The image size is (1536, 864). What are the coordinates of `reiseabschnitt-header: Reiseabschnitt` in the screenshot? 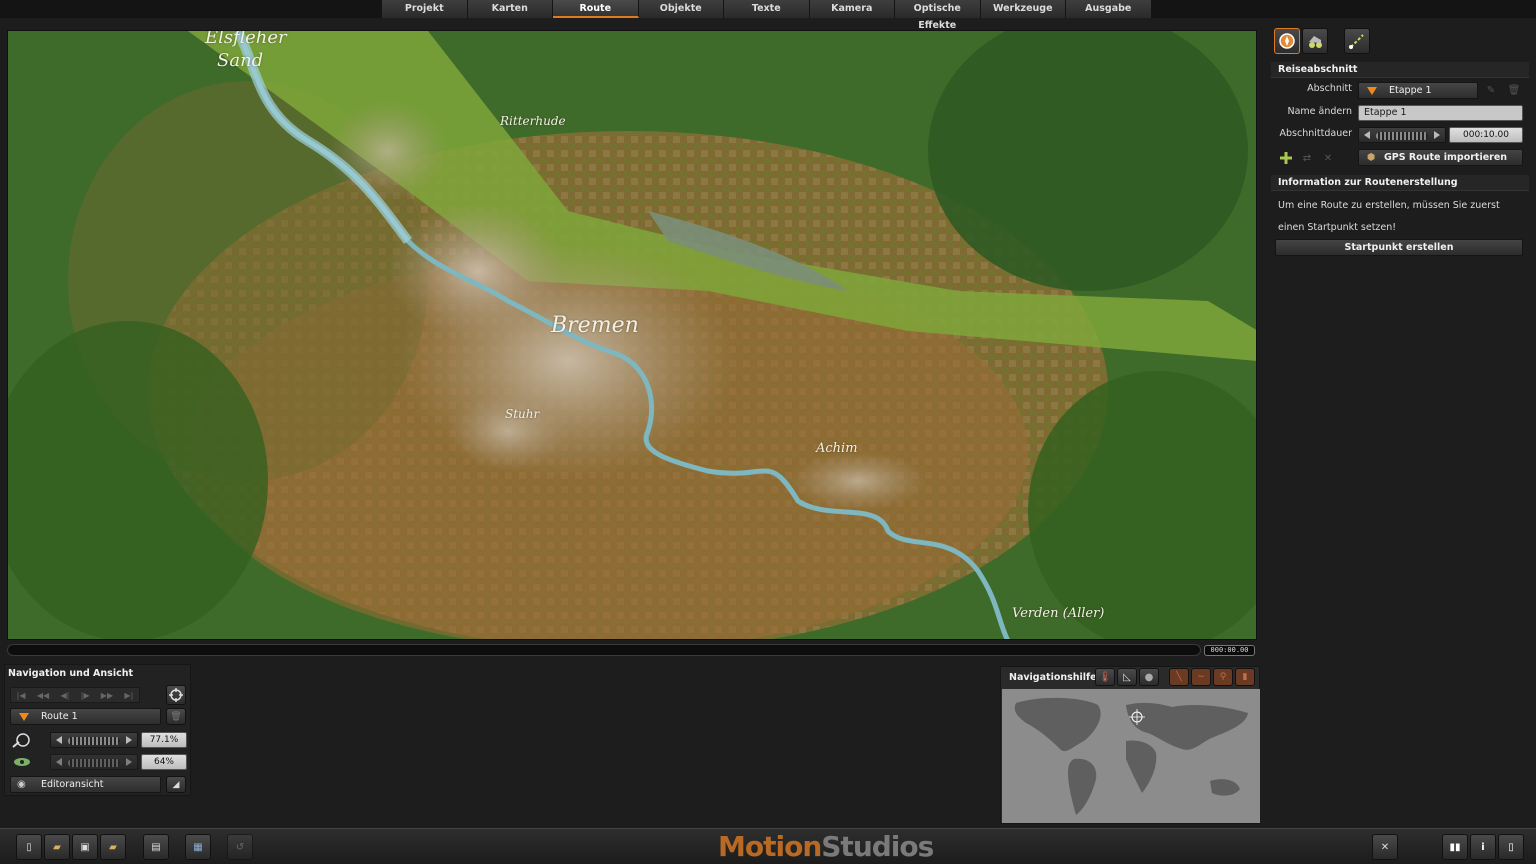 It's located at (1400, 70).